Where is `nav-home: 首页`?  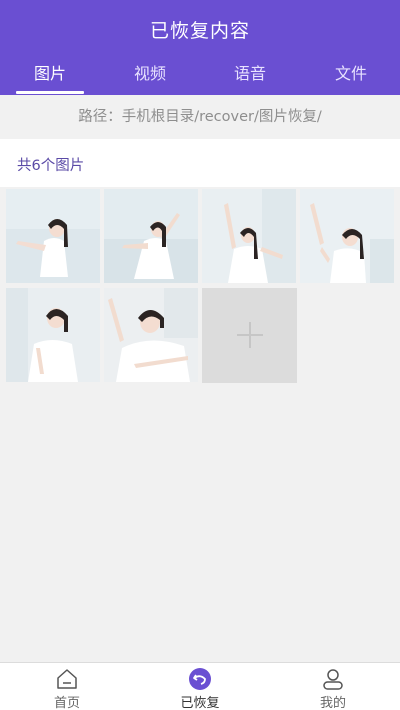
nav-home: 首页 is located at coordinates (67, 686).